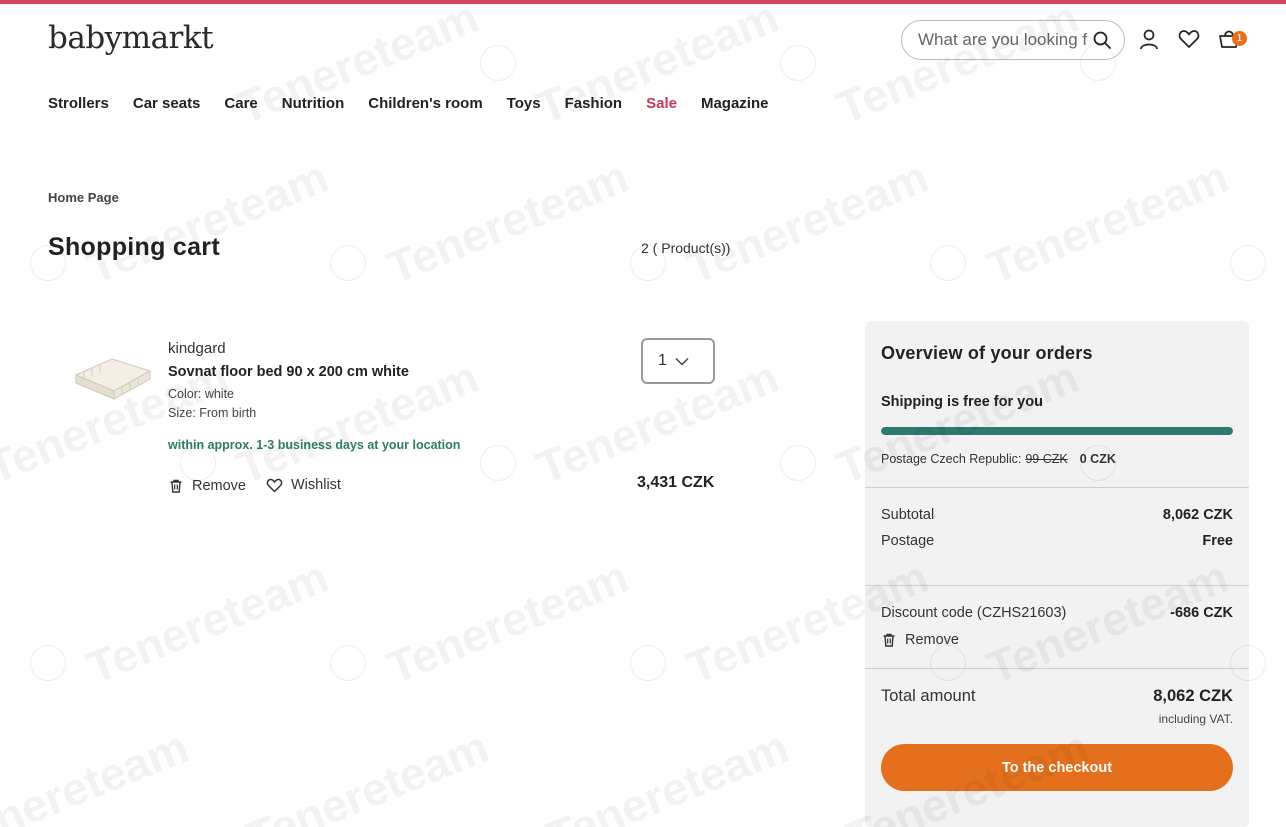 The image size is (1286, 827). What do you see at coordinates (313, 103) in the screenshot?
I see `nav-item-nutrition: Nutrition` at bounding box center [313, 103].